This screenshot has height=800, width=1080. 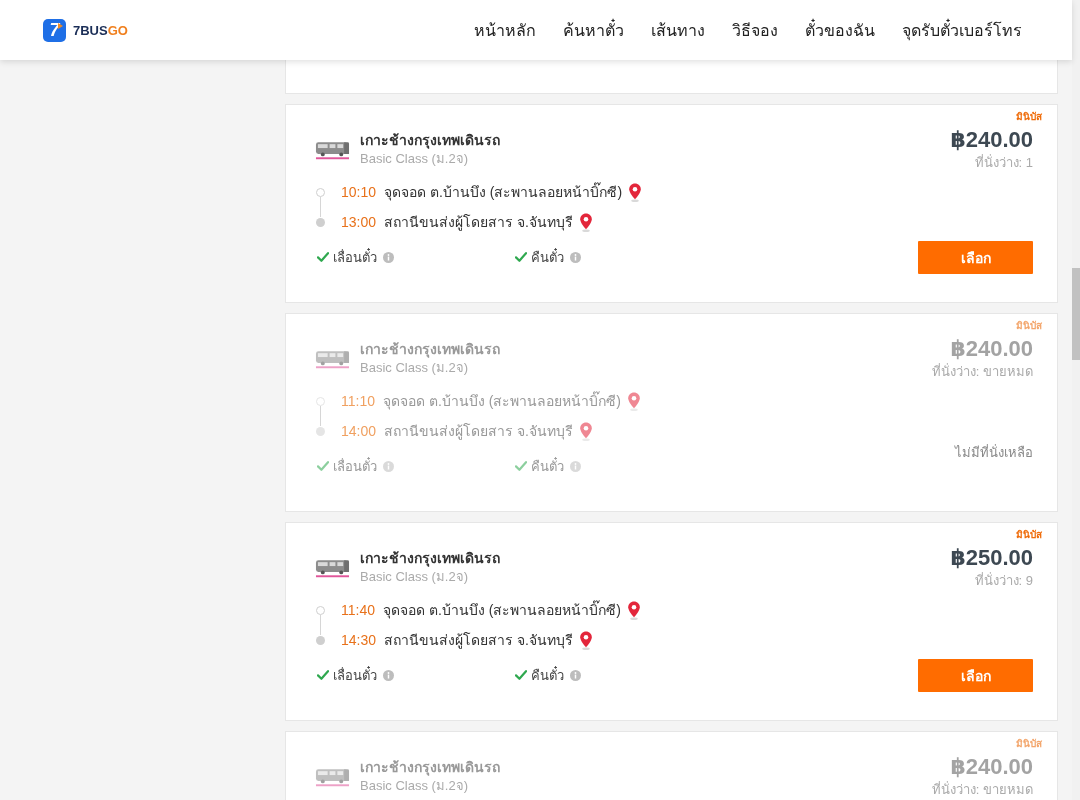 I want to click on scrollbar-thumb, so click(x=1076, y=314).